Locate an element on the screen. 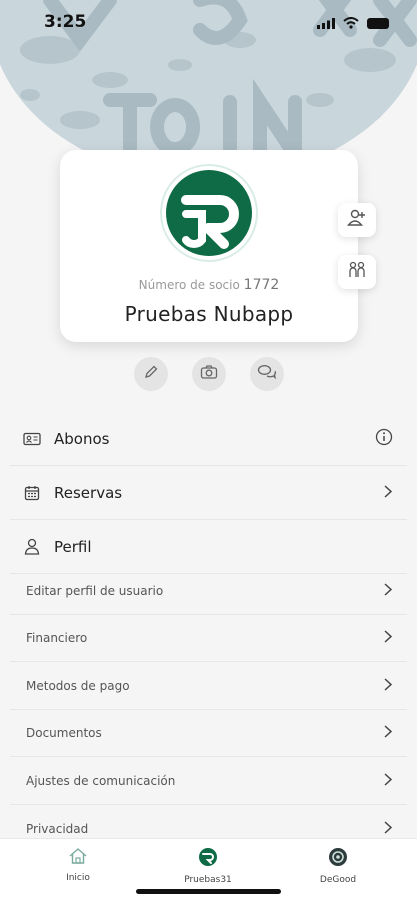  family-members-button is located at coordinates (357, 272).